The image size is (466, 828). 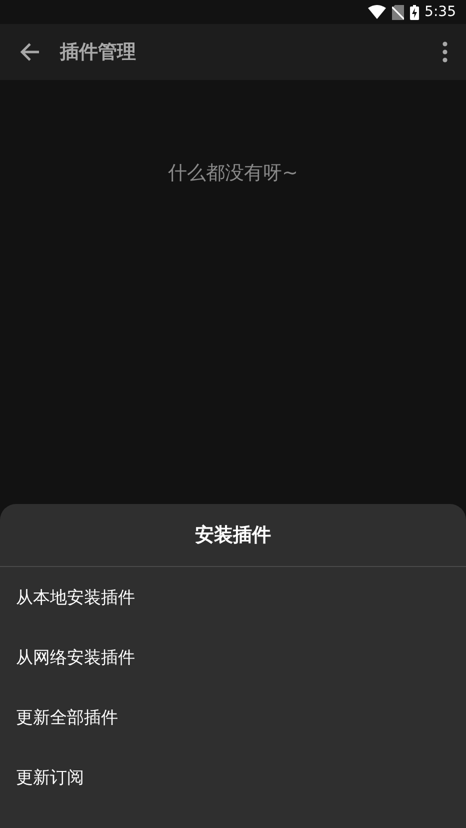 I want to click on menu-item: 更新订阅, so click(x=233, y=777).